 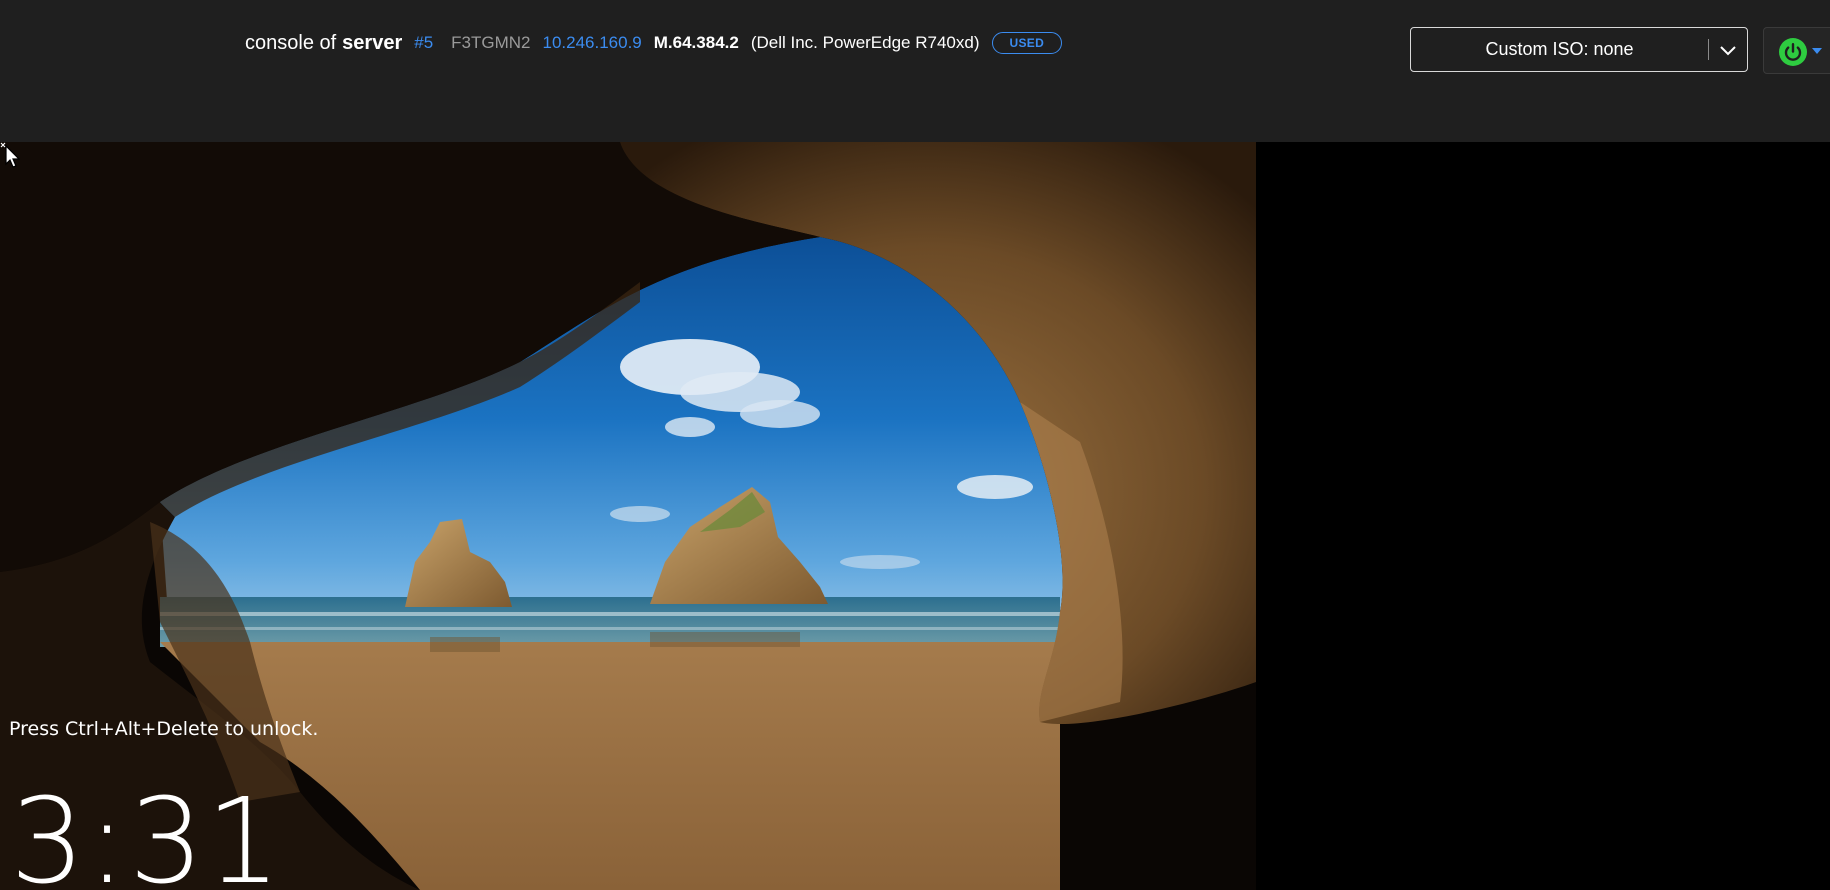 What do you see at coordinates (10, 155) in the screenshot?
I see `mouse-cursor-icon` at bounding box center [10, 155].